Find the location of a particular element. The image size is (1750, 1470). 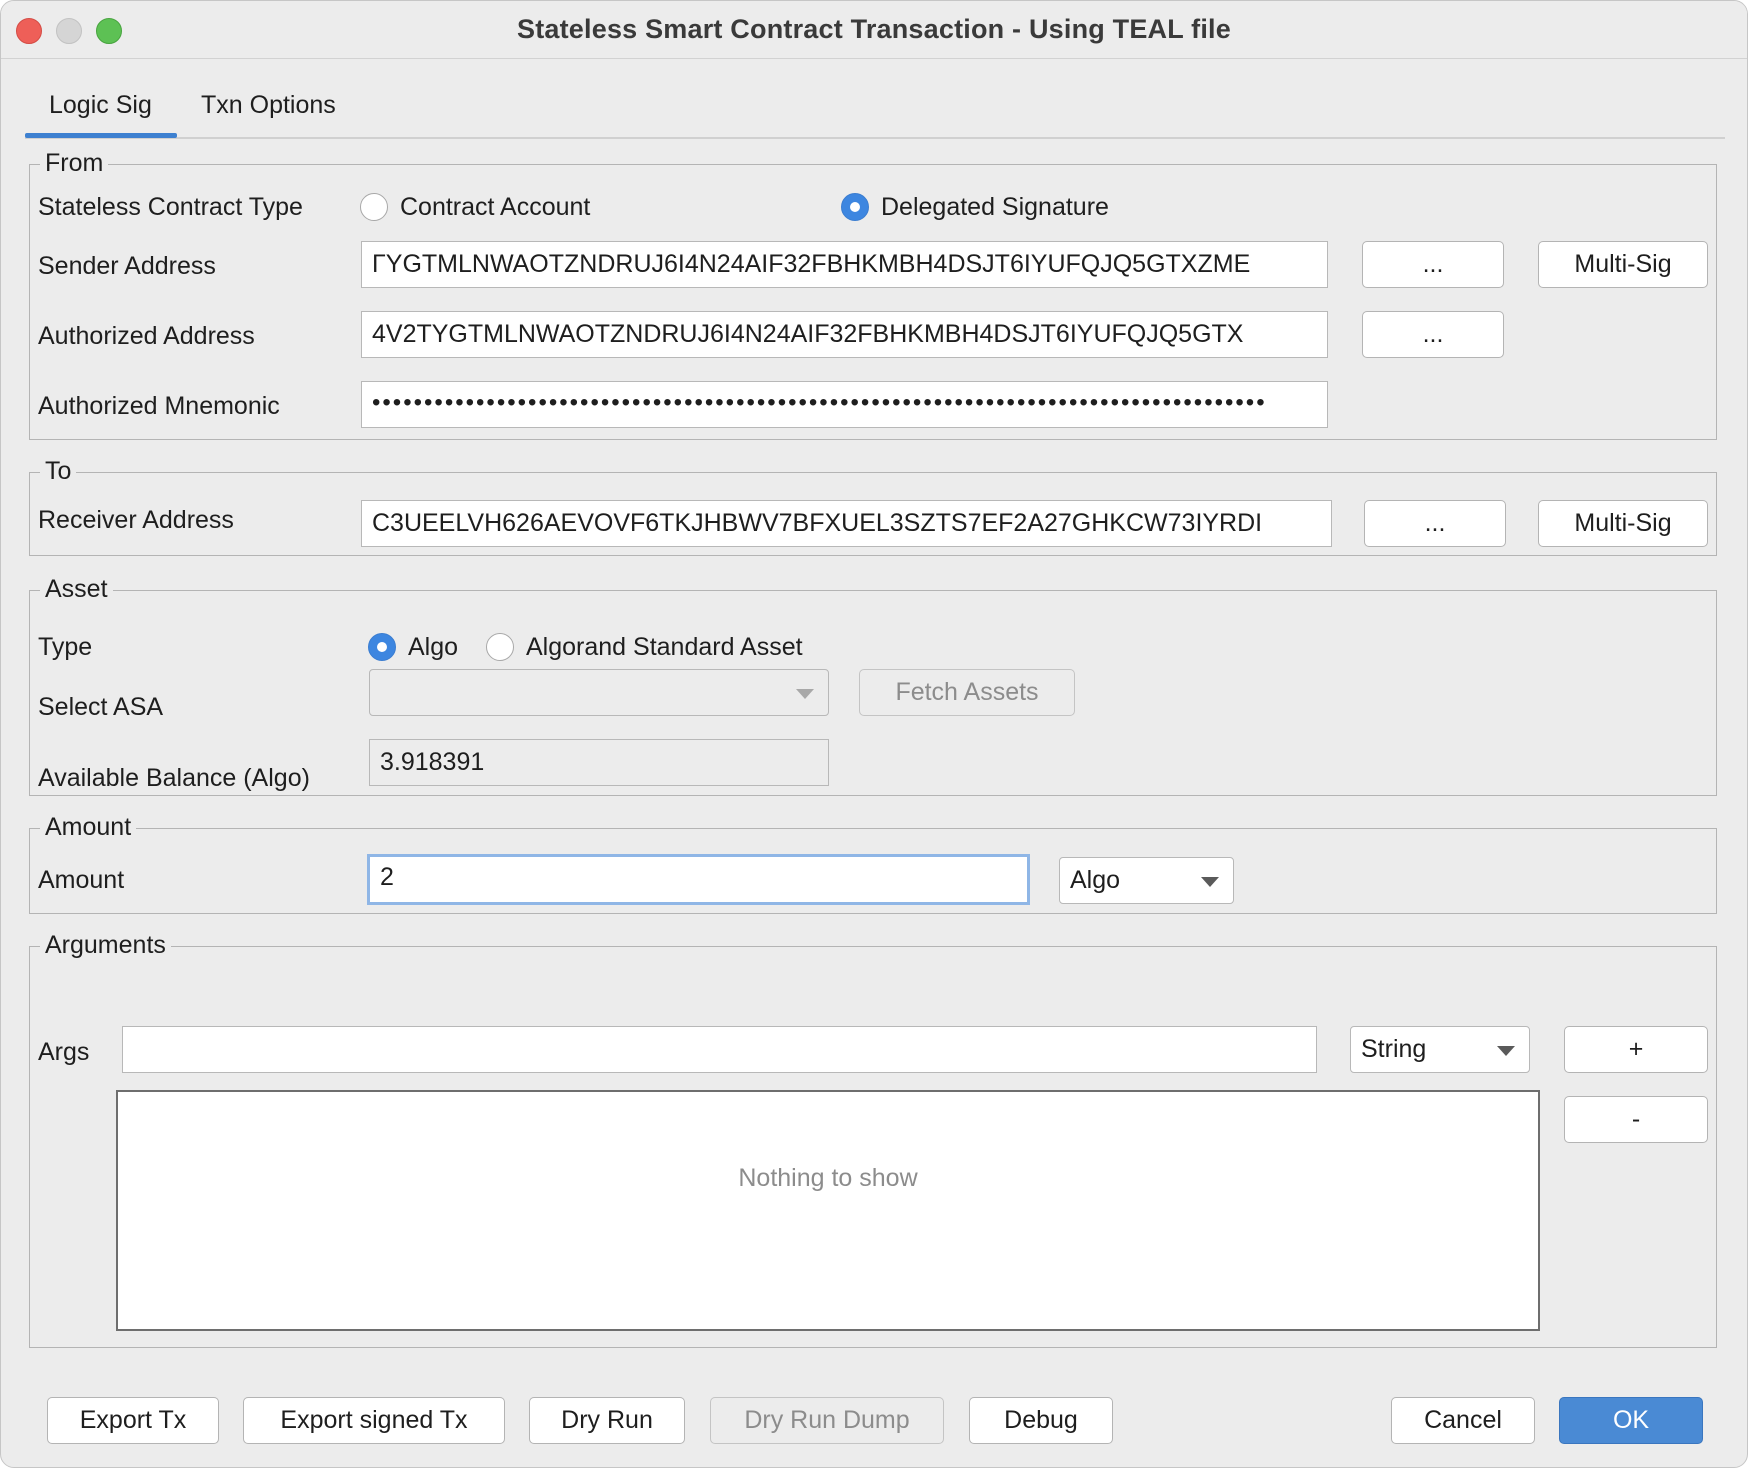

add-arg-button: + is located at coordinates (1636, 1049).